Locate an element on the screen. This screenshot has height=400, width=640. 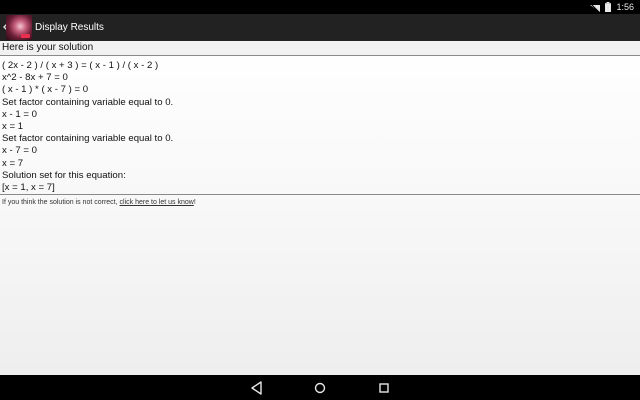
navigation-bar is located at coordinates (320, 387).